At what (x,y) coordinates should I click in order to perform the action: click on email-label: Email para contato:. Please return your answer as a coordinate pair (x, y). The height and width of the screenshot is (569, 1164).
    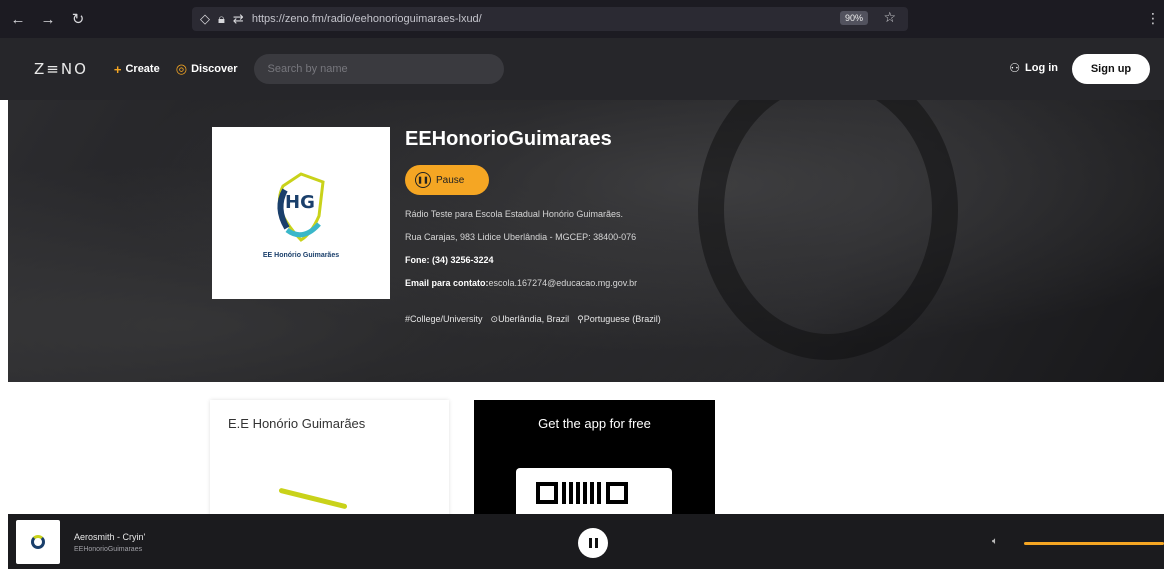
    Looking at the image, I should click on (447, 283).